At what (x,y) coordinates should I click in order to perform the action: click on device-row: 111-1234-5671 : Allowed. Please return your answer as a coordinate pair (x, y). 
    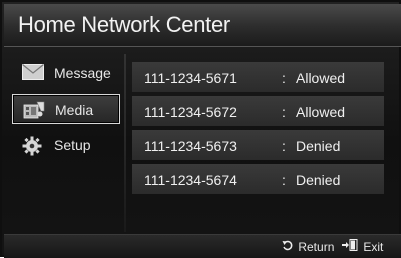
    Looking at the image, I should click on (258, 77).